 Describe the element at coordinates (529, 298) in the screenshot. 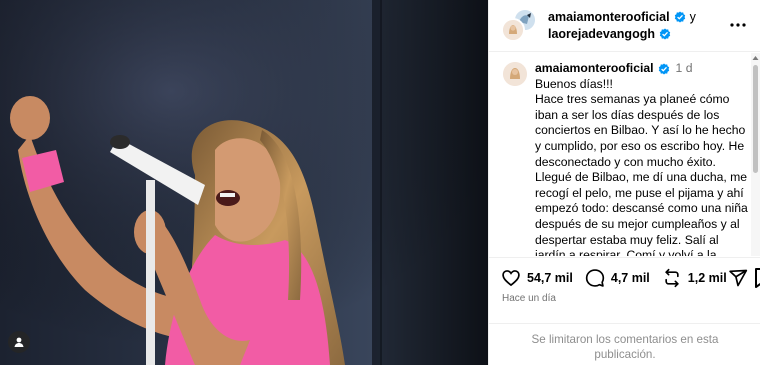

I see `post-timestamp: Hace un día` at that location.